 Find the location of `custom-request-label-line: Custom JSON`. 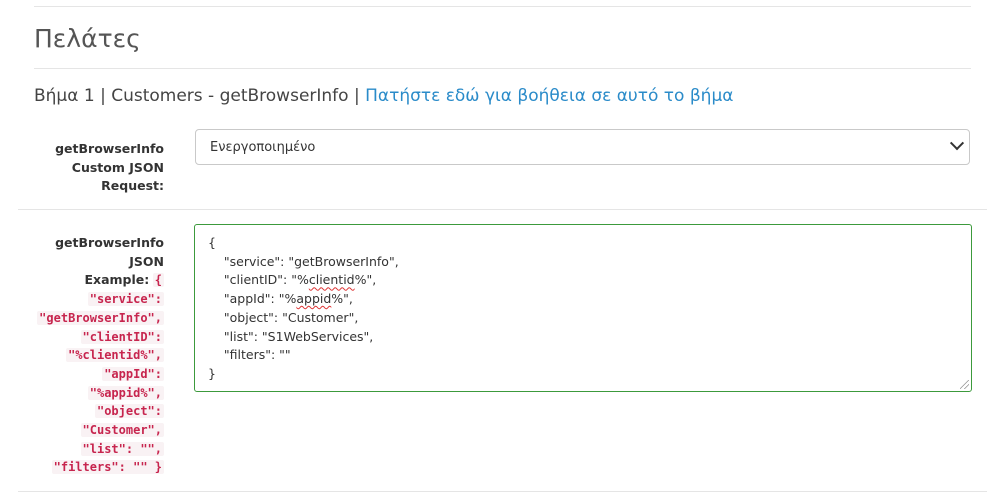

custom-request-label-line: Custom JSON is located at coordinates (117, 167).